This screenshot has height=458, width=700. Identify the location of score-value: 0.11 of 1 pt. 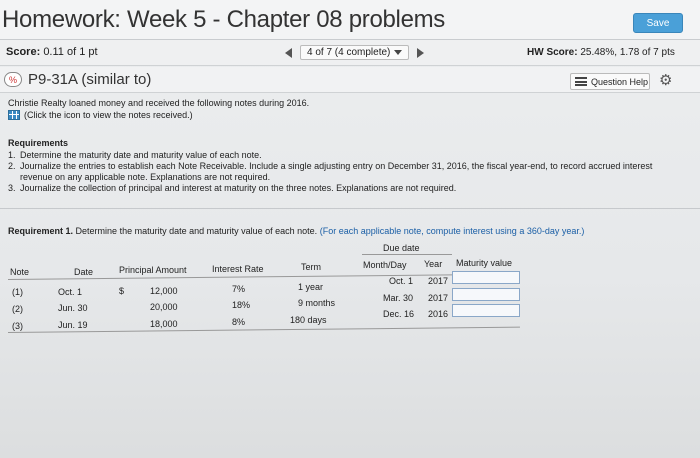
(70, 52).